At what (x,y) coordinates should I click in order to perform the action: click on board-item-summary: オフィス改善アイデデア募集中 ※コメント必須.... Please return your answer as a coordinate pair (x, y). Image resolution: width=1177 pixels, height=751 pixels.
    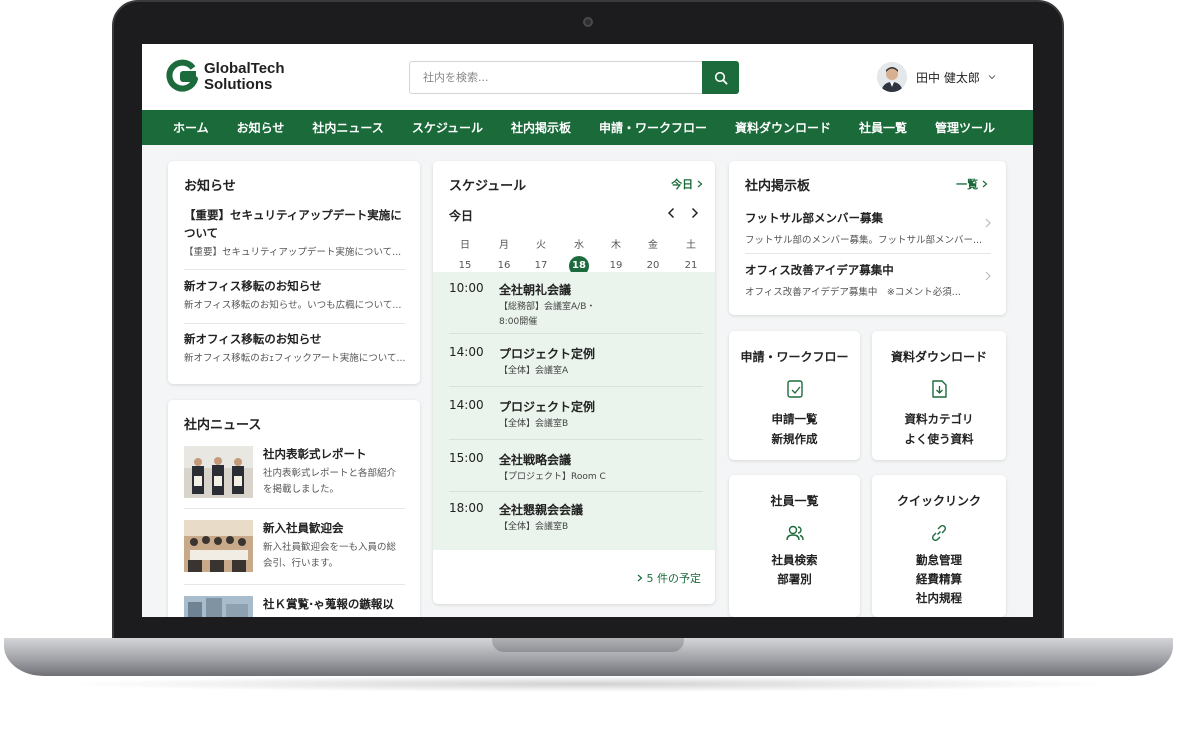
    Looking at the image, I should click on (853, 292).